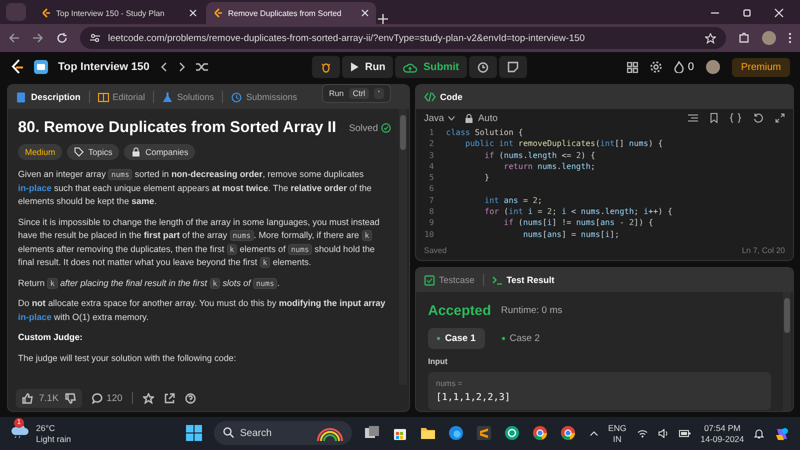 The height and width of the screenshot is (450, 800). I want to click on panel-tab: Test Result, so click(523, 280).